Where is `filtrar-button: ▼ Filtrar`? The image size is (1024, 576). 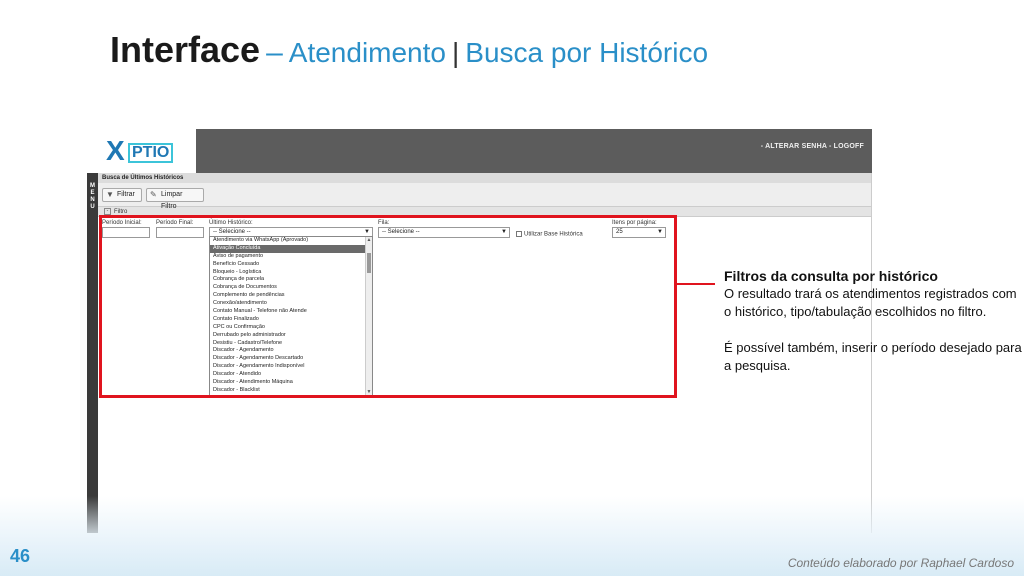
filtrar-button: ▼ Filtrar is located at coordinates (122, 195).